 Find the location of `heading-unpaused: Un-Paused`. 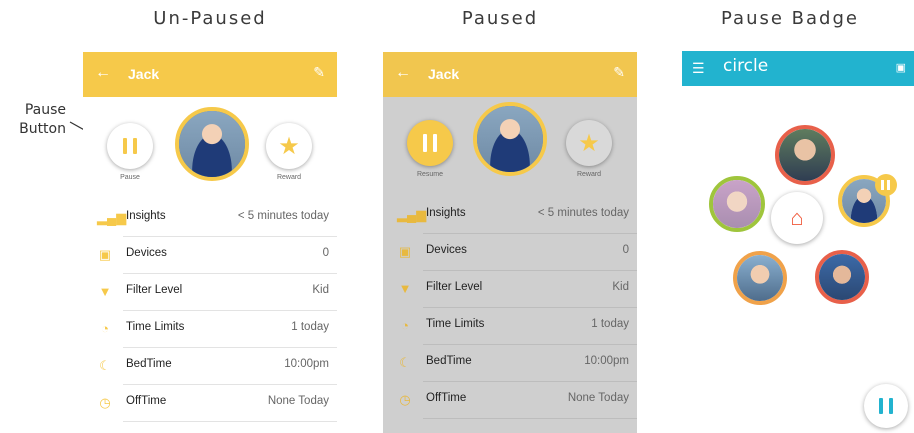

heading-unpaused: Un-Paused is located at coordinates (210, 18).